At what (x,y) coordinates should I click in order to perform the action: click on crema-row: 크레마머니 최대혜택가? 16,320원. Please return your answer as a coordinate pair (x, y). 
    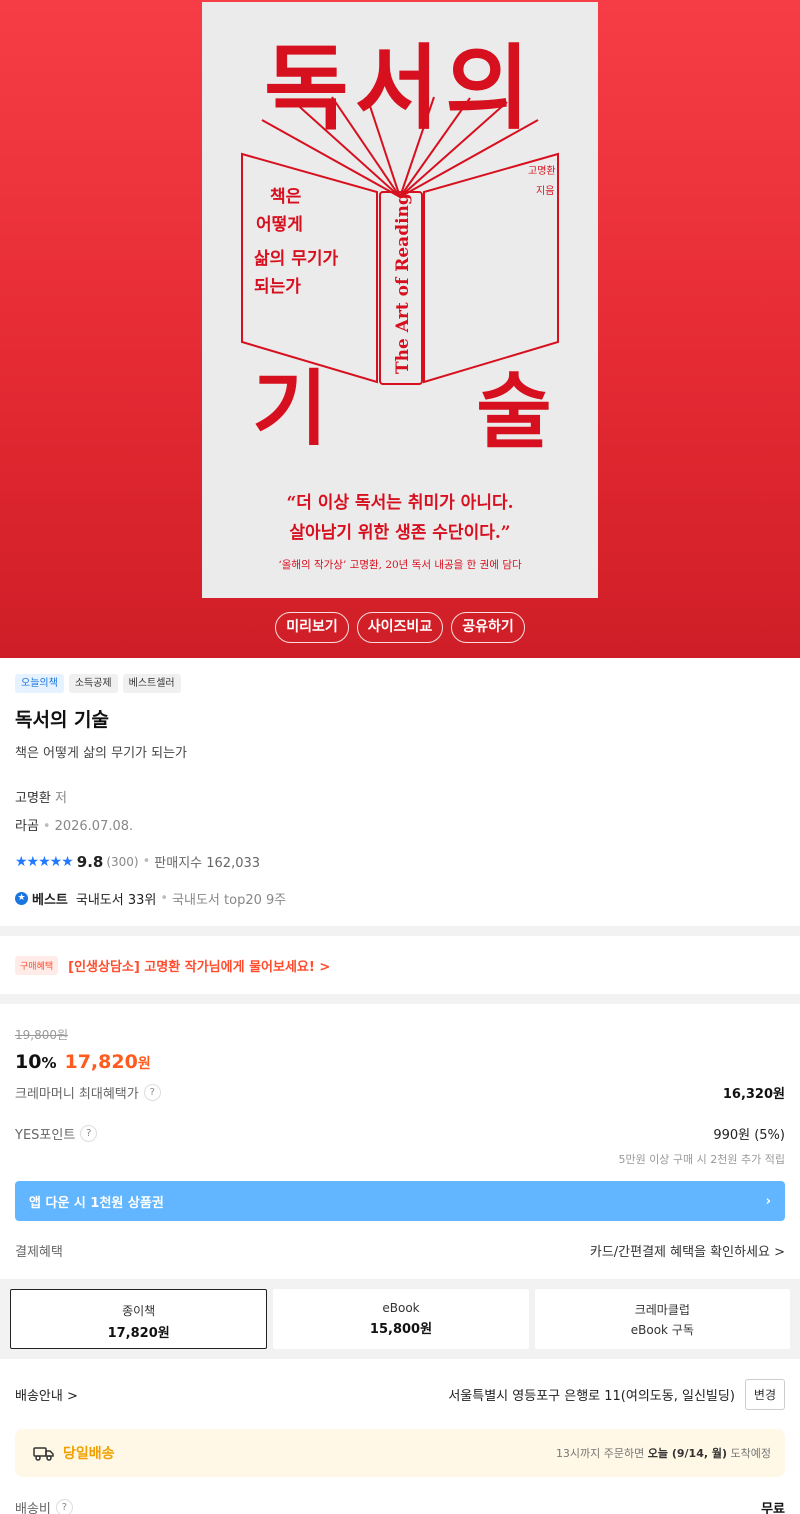
    Looking at the image, I should click on (400, 1092).